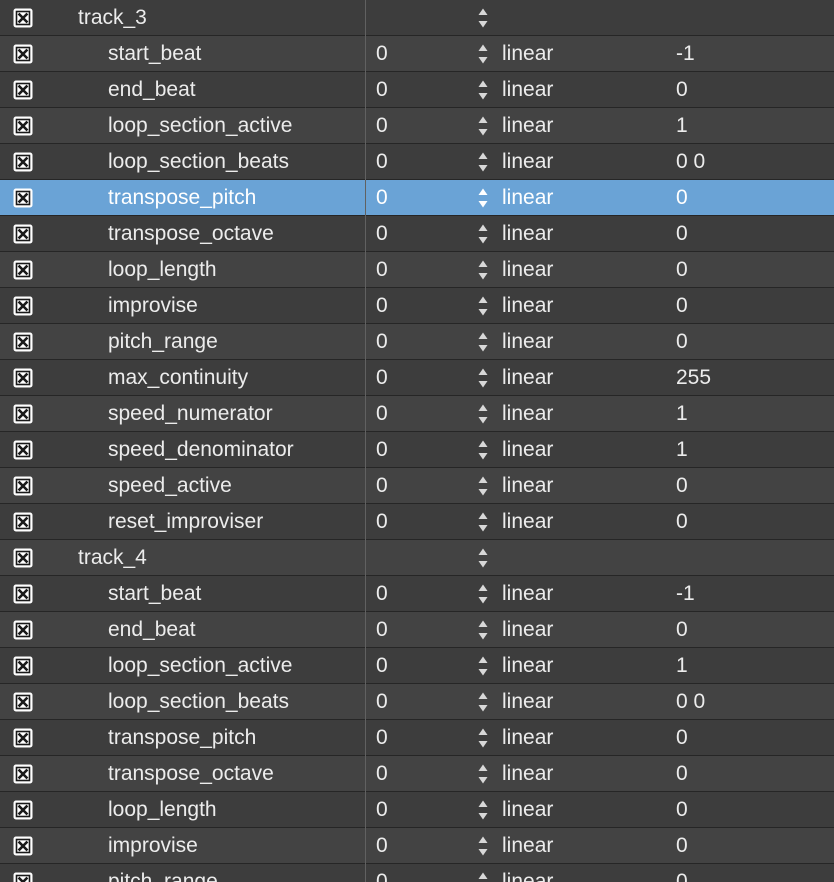 The width and height of the screenshot is (834, 882). Describe the element at coordinates (417, 873) in the screenshot. I see `parameter-row: pitch_range 0 linear 0` at that location.